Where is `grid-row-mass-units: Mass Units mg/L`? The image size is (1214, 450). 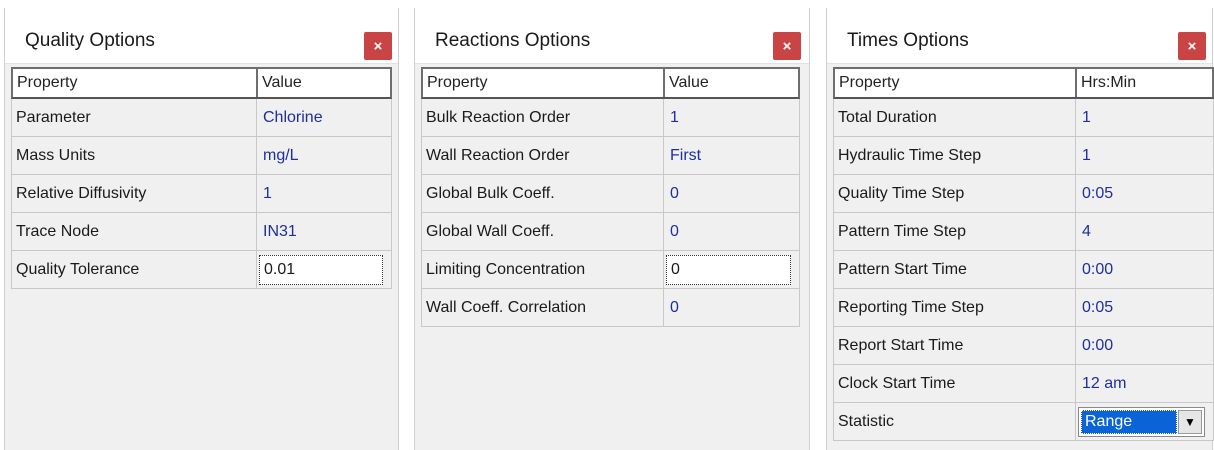
grid-row-mass-units: Mass Units mg/L is located at coordinates (201, 156).